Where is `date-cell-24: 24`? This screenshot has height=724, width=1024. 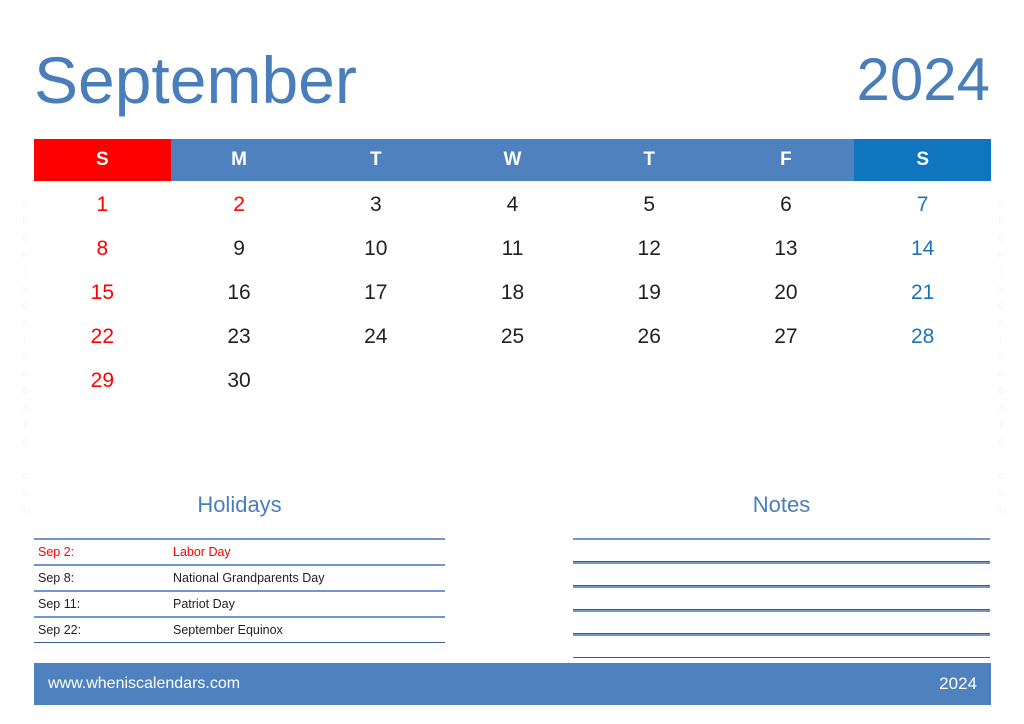
date-cell-24: 24 is located at coordinates (375, 337).